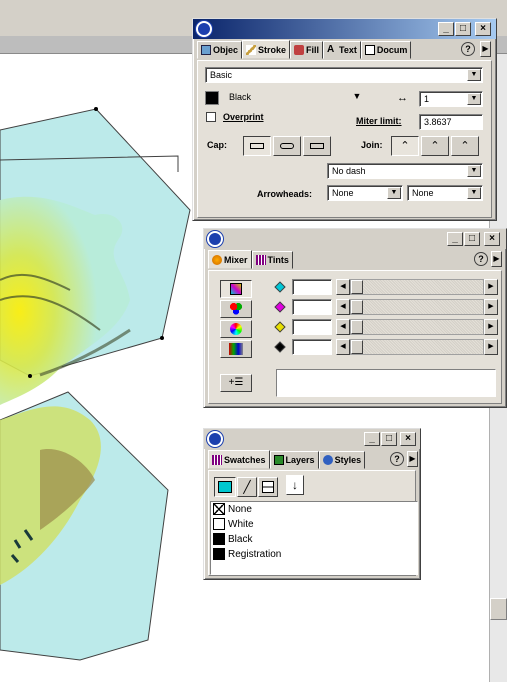 The height and width of the screenshot is (682, 507). Describe the element at coordinates (278, 460) in the screenshot. I see `layers-icon` at that location.